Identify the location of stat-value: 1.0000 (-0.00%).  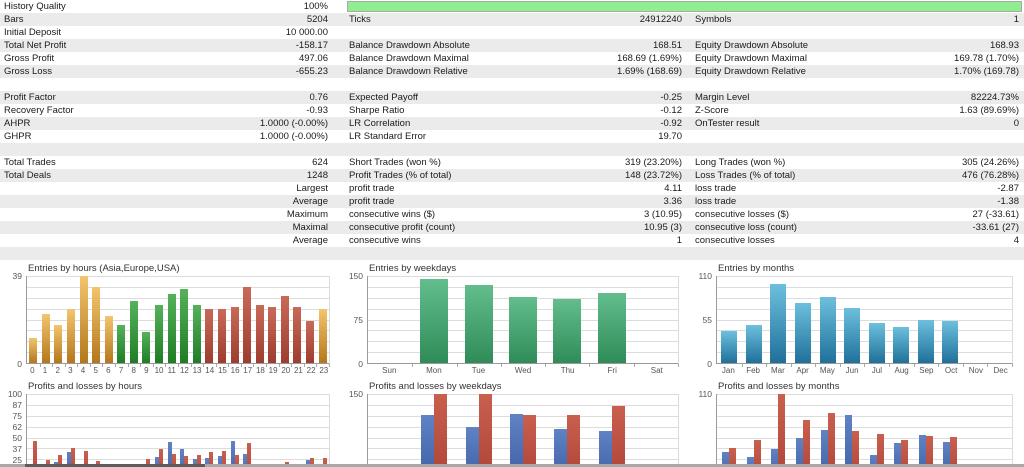
(293, 123).